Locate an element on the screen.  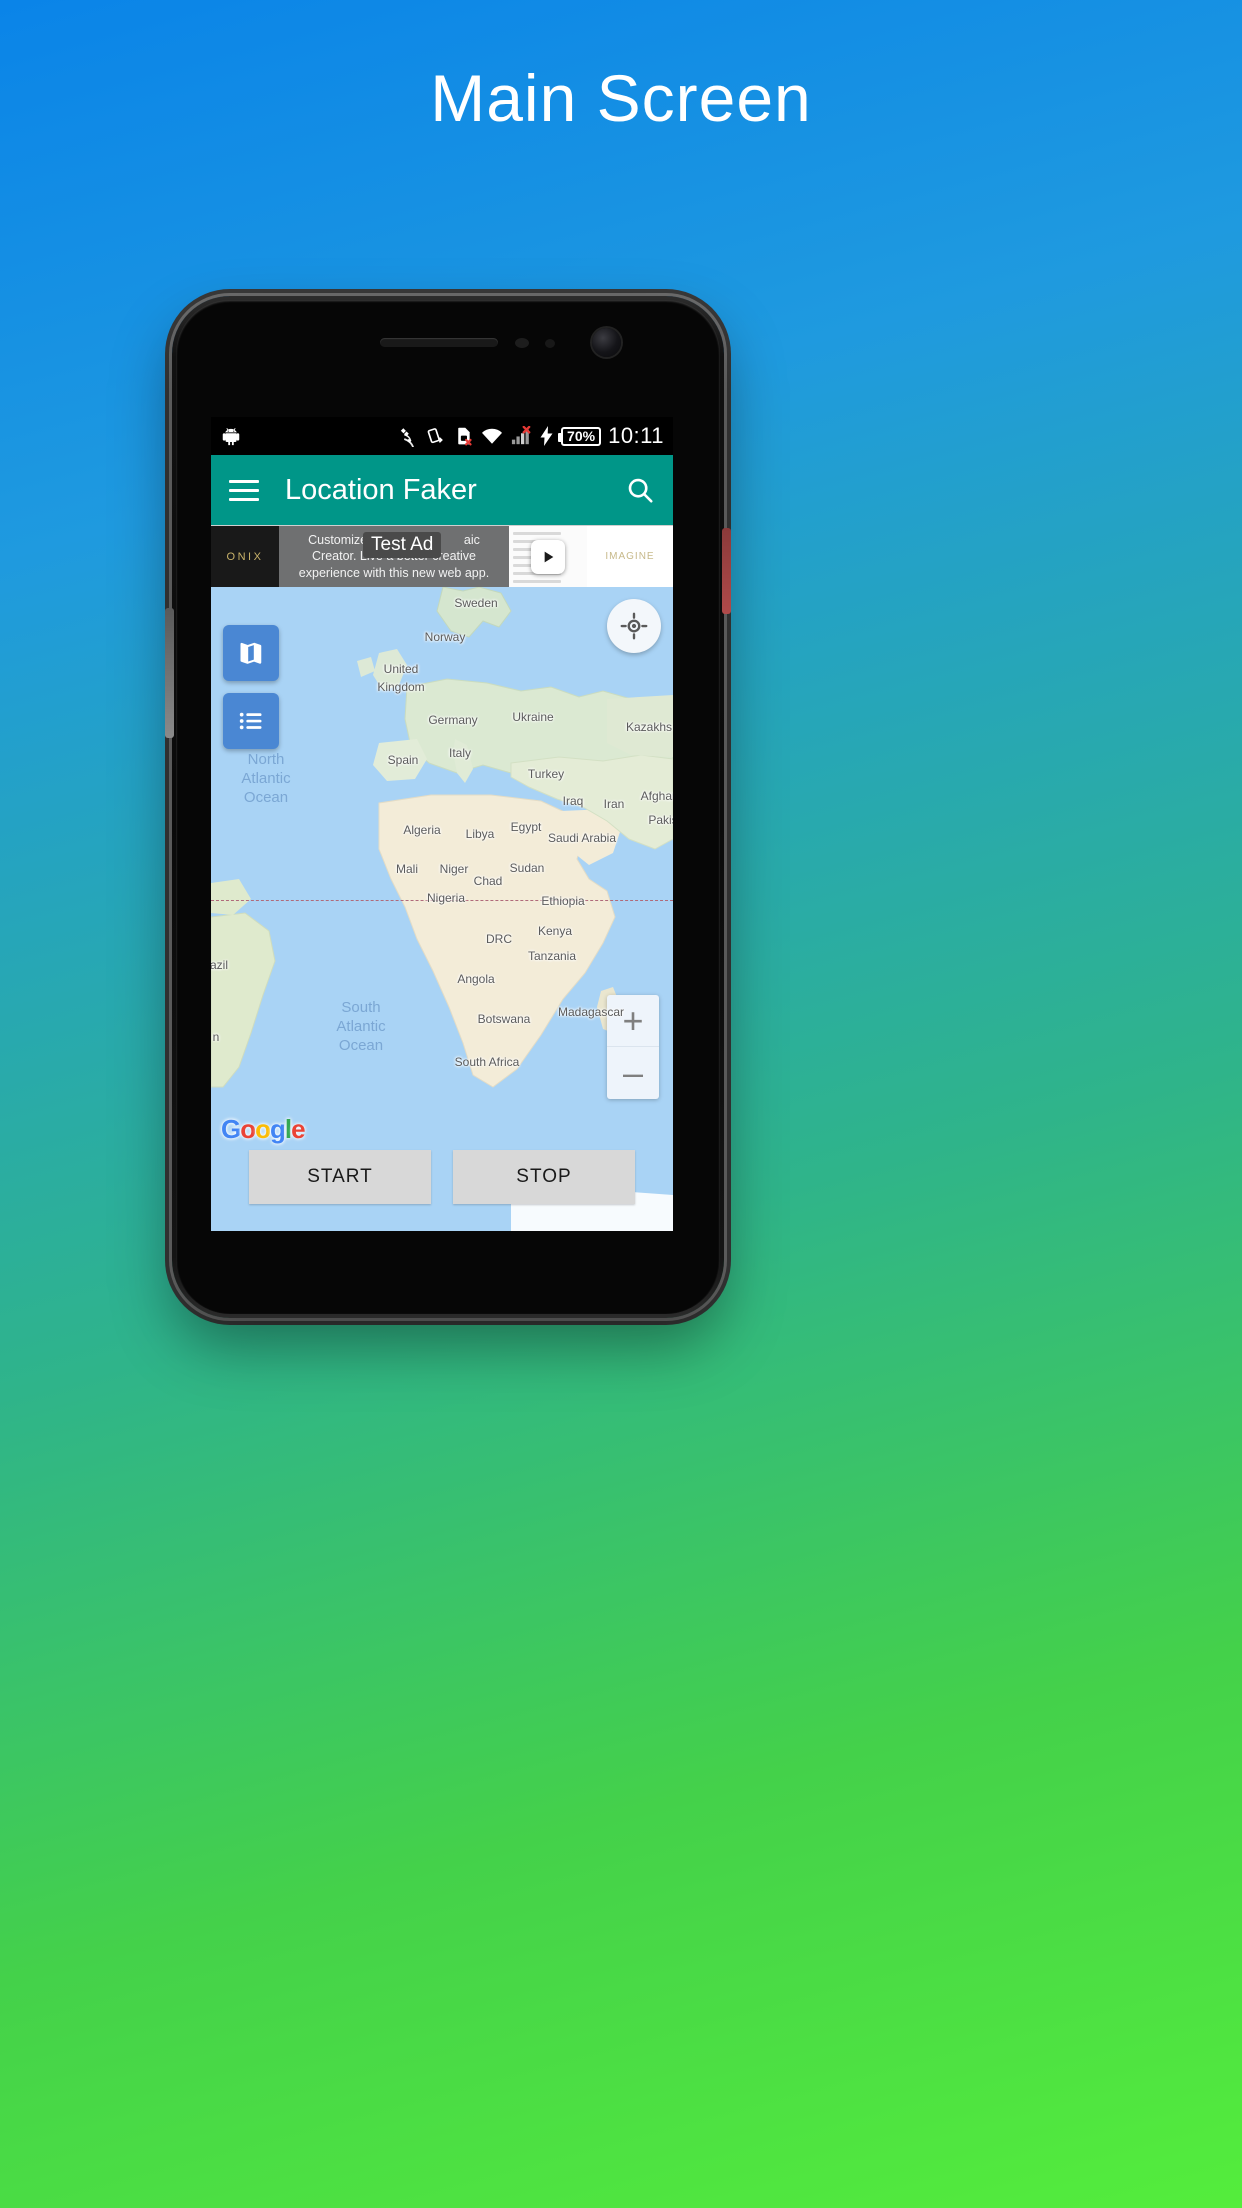
app-toolbar: Location Faker is located at coordinates (442, 490).